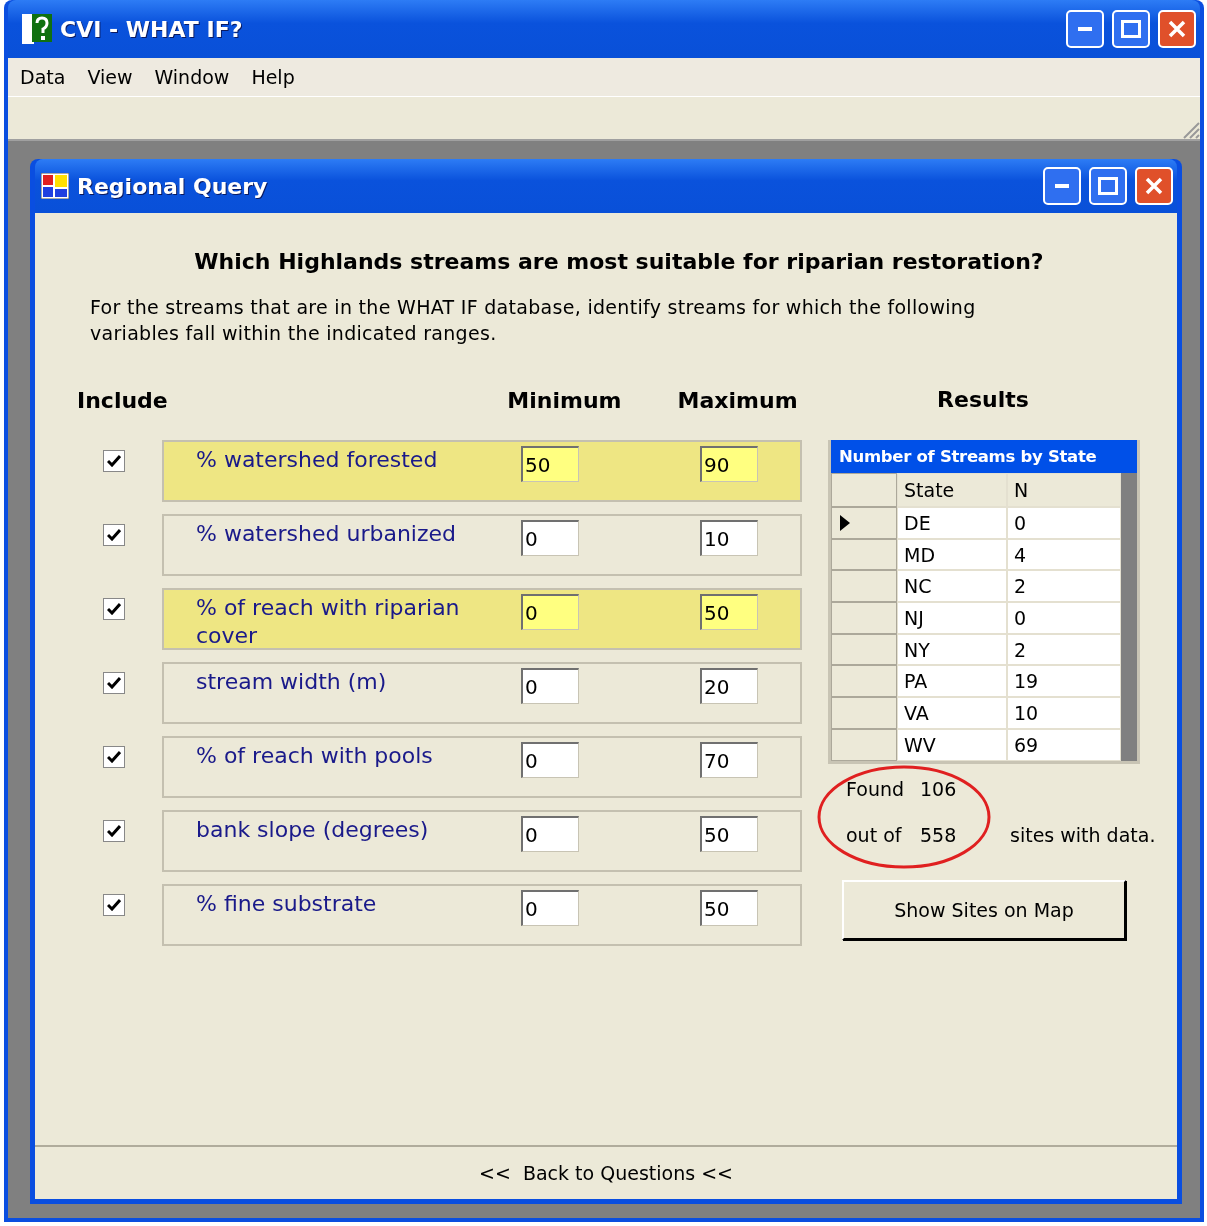  What do you see at coordinates (952, 713) in the screenshot?
I see `table-cell: VA` at bounding box center [952, 713].